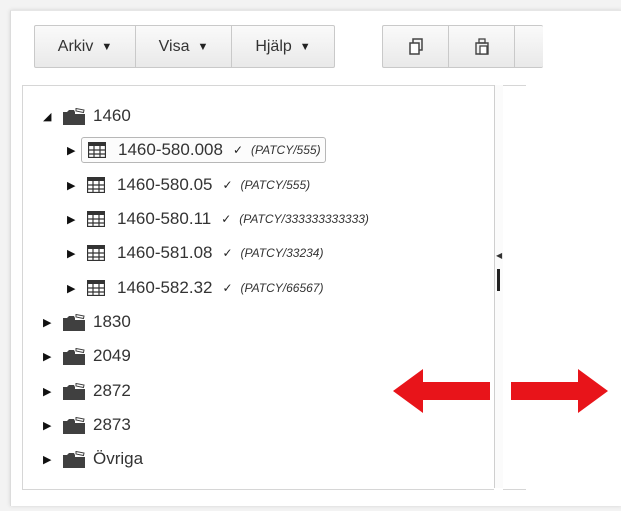  I want to click on copy-icon, so click(415, 46).